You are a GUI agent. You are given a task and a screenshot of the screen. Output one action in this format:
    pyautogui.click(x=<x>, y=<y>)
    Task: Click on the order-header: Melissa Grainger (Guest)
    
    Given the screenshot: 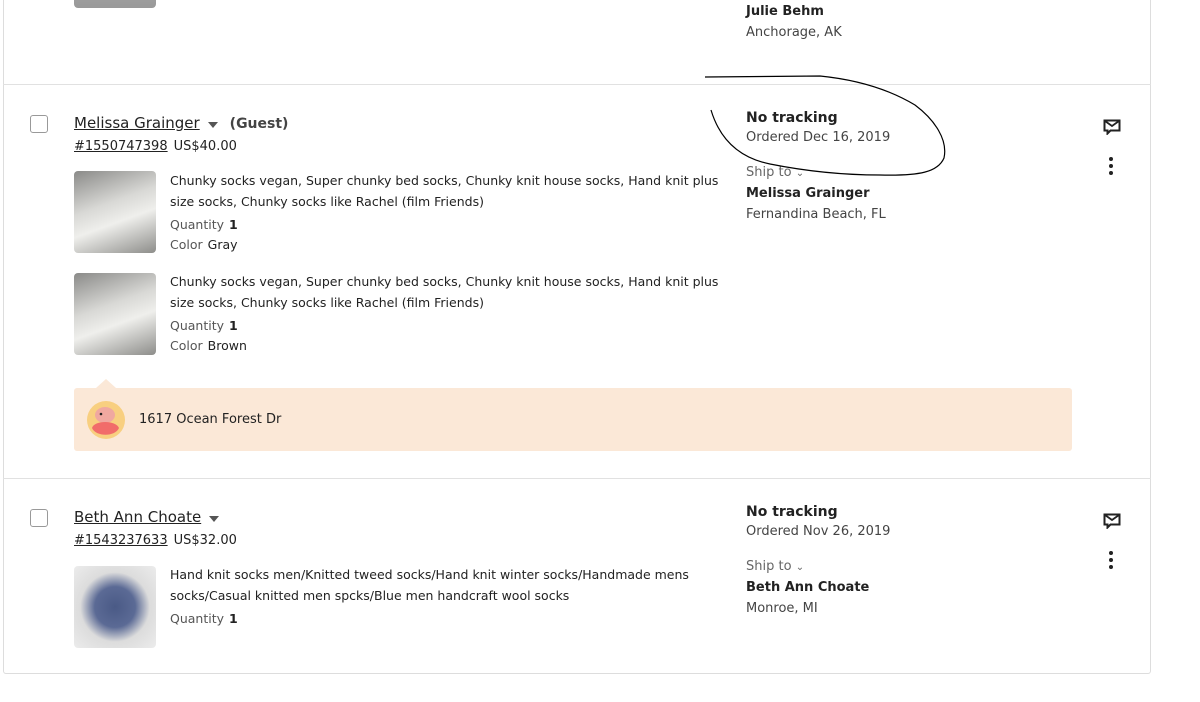 What is the action you would take?
    pyautogui.click(x=181, y=123)
    